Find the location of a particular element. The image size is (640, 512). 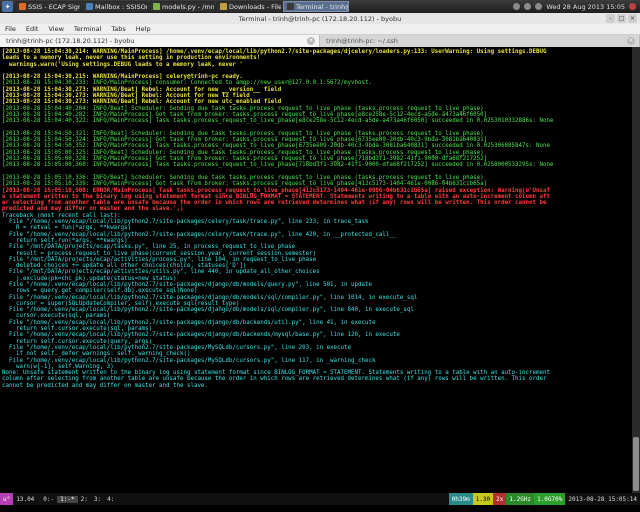

status-indicator: 2x is located at coordinates (500, 499).